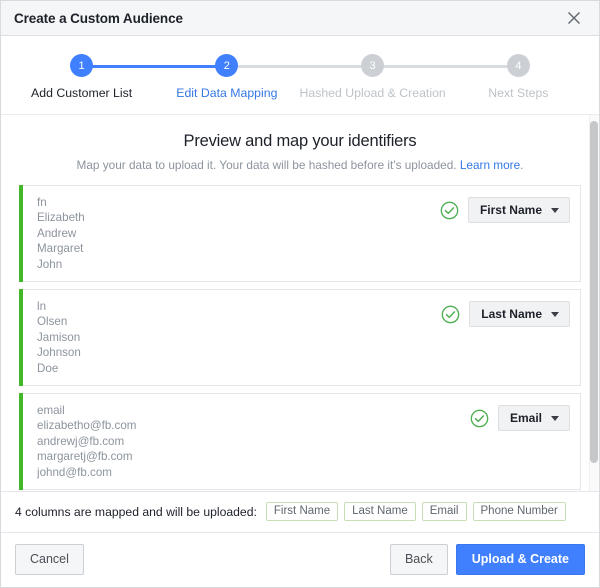  Describe the element at coordinates (85, 457) in the screenshot. I see `column-value-preview: margaretj@fb.com` at that location.